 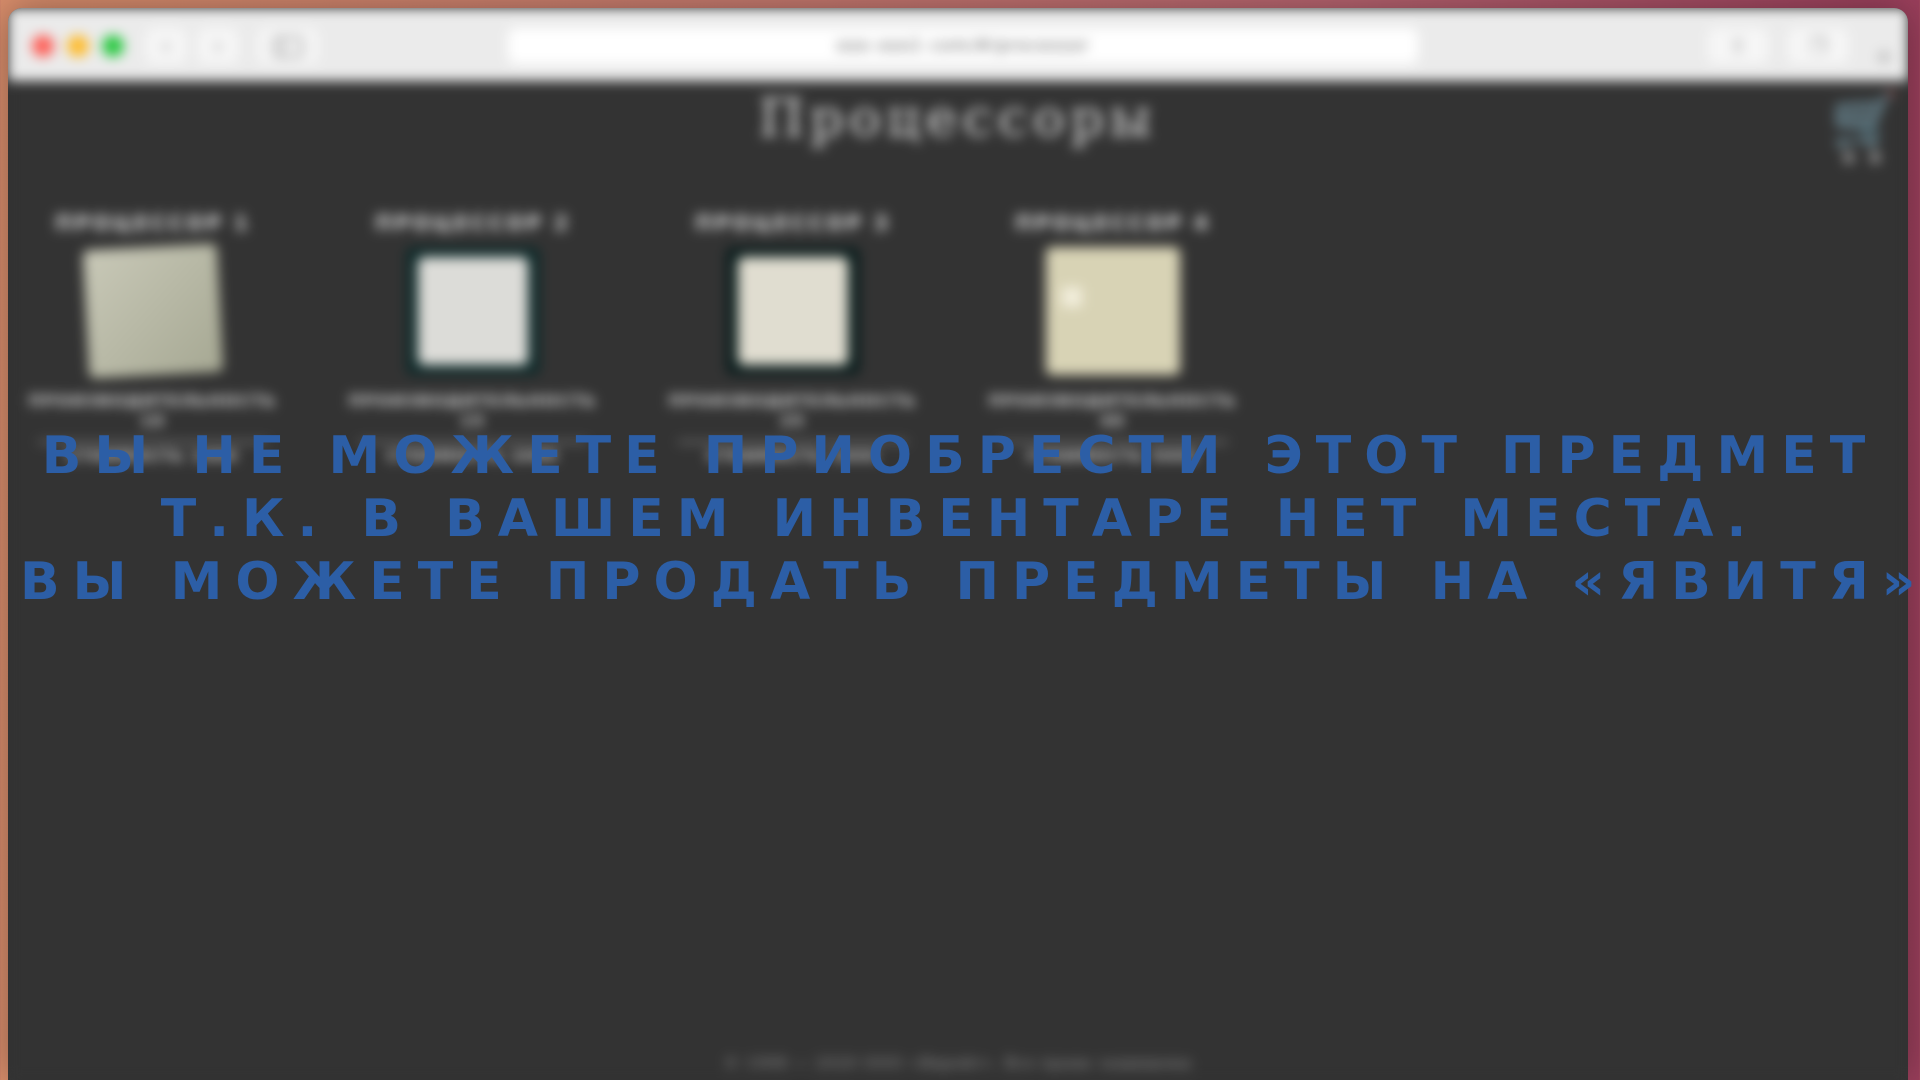 What do you see at coordinates (473, 223) in the screenshot?
I see `product-name: Процессор 2` at bounding box center [473, 223].